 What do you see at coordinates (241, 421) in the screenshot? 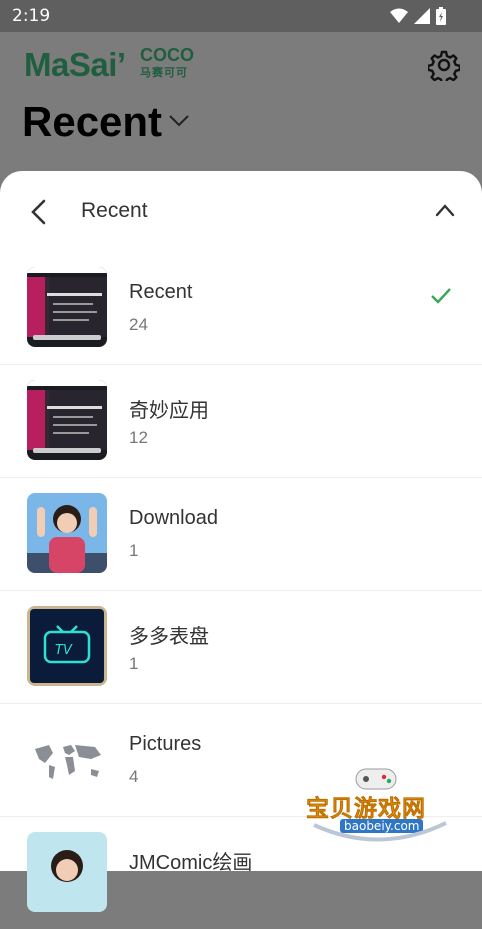
I see `album-row-qimiao: 奇妙应用 12` at bounding box center [241, 421].